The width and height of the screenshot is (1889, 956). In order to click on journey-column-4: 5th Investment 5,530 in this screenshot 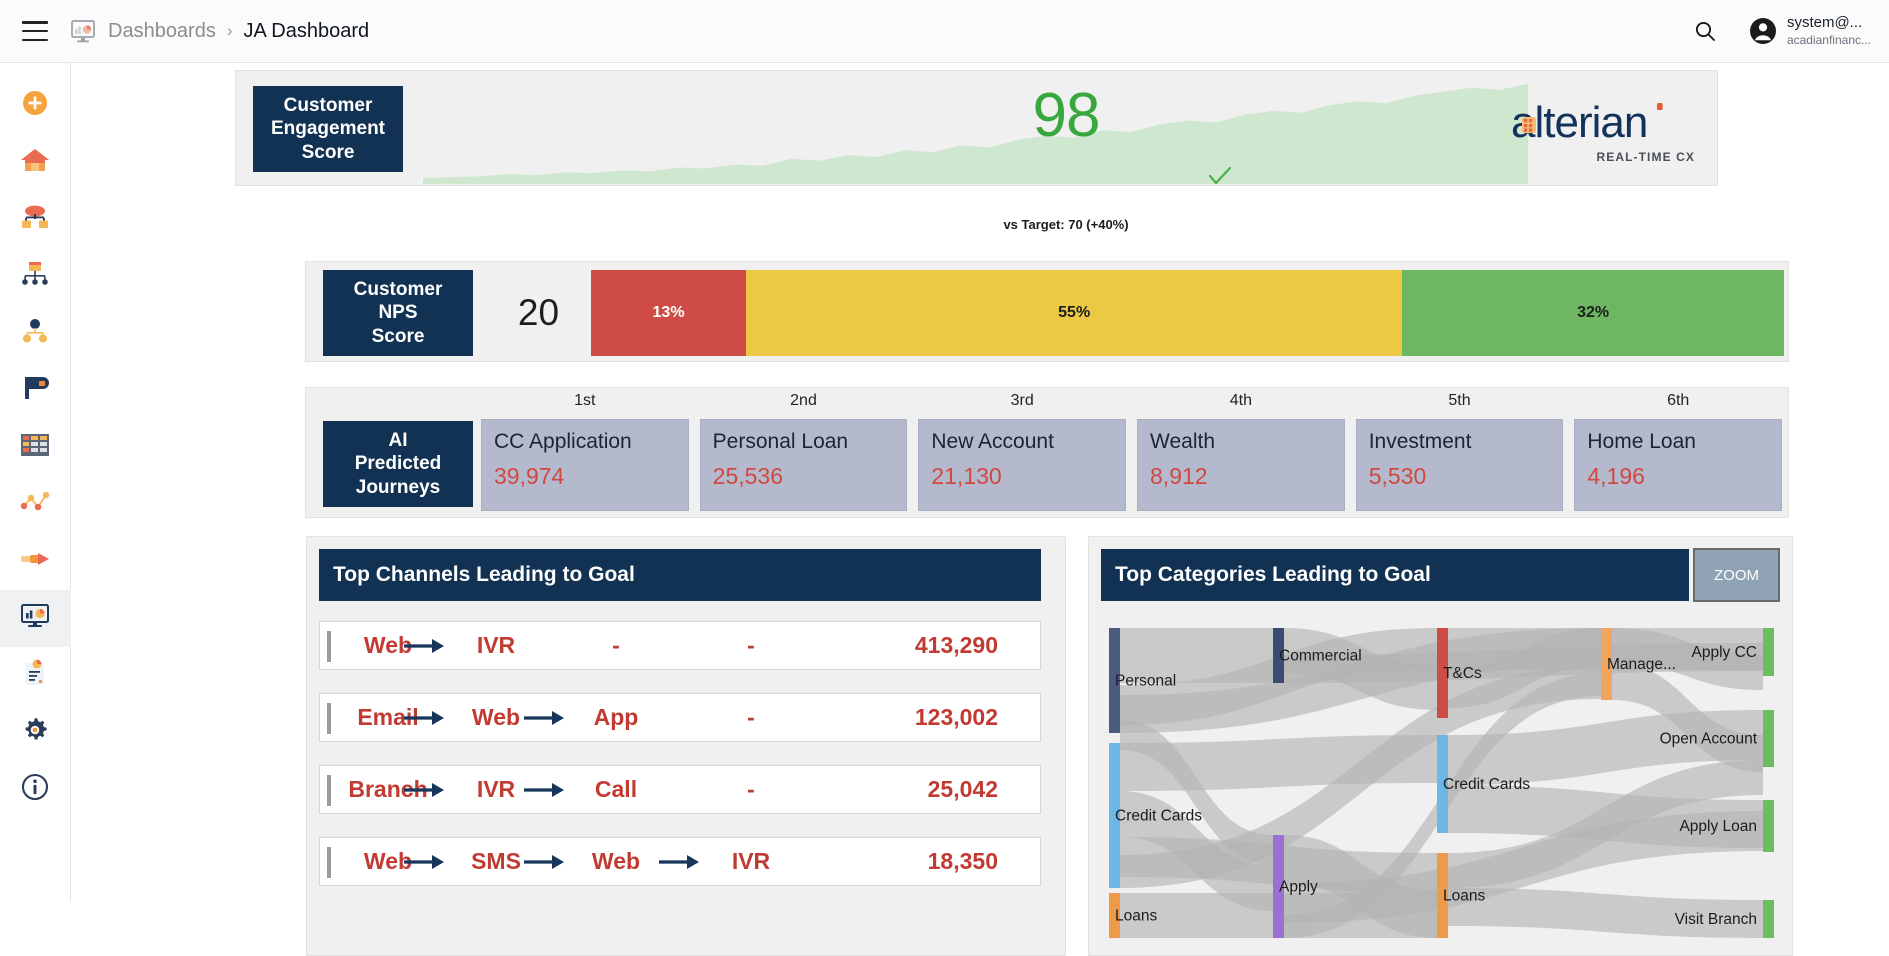, I will do `click(1459, 453)`.